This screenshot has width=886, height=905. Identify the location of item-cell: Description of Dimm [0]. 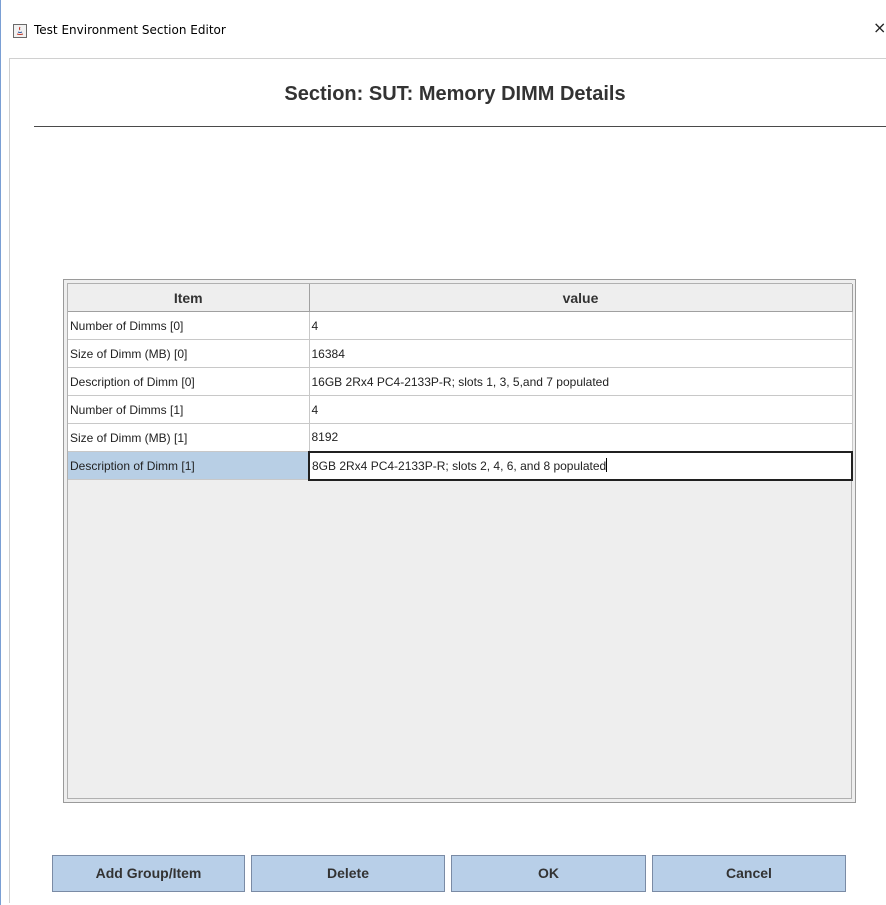
(189, 381).